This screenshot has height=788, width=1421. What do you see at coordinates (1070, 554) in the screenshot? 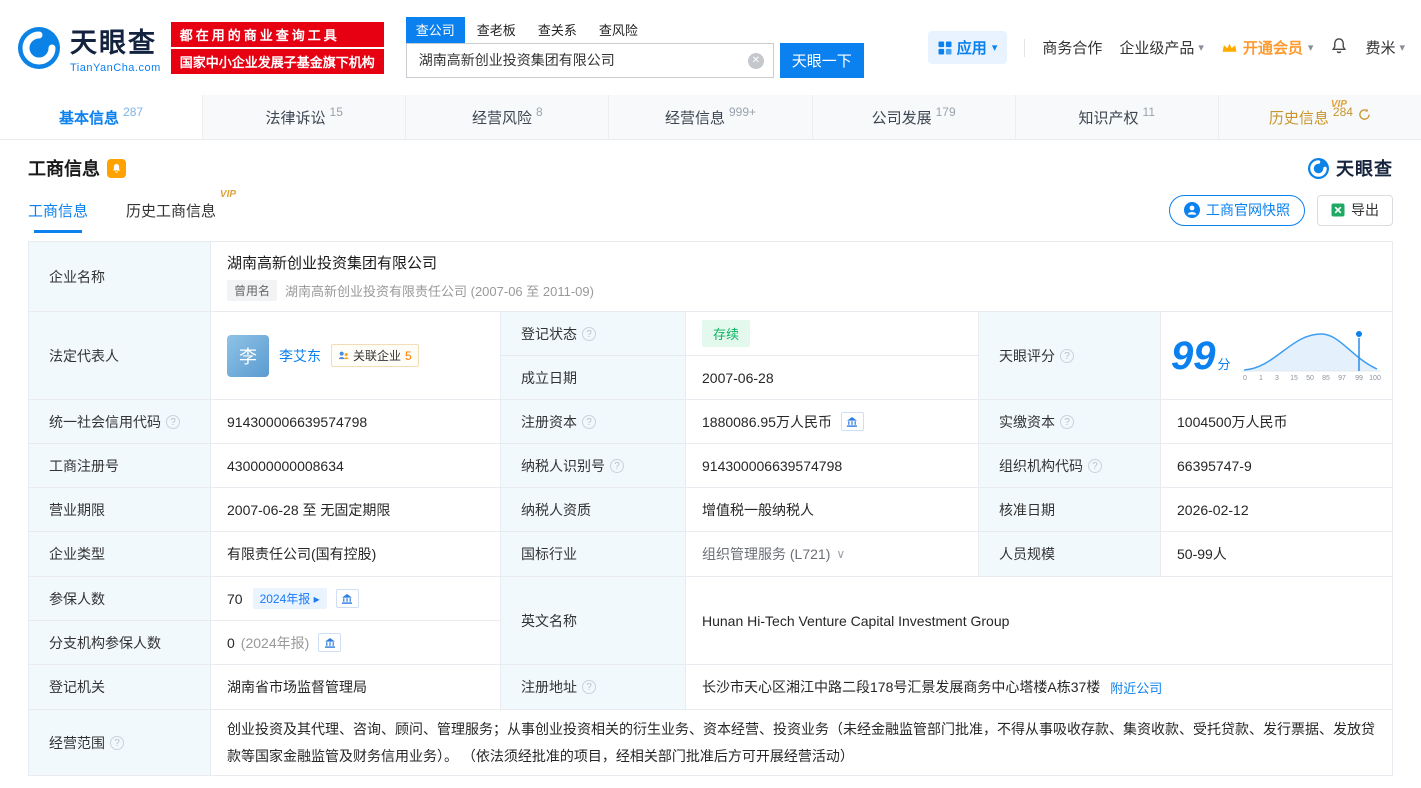
I see `staff-size-label: 人员规模` at bounding box center [1070, 554].